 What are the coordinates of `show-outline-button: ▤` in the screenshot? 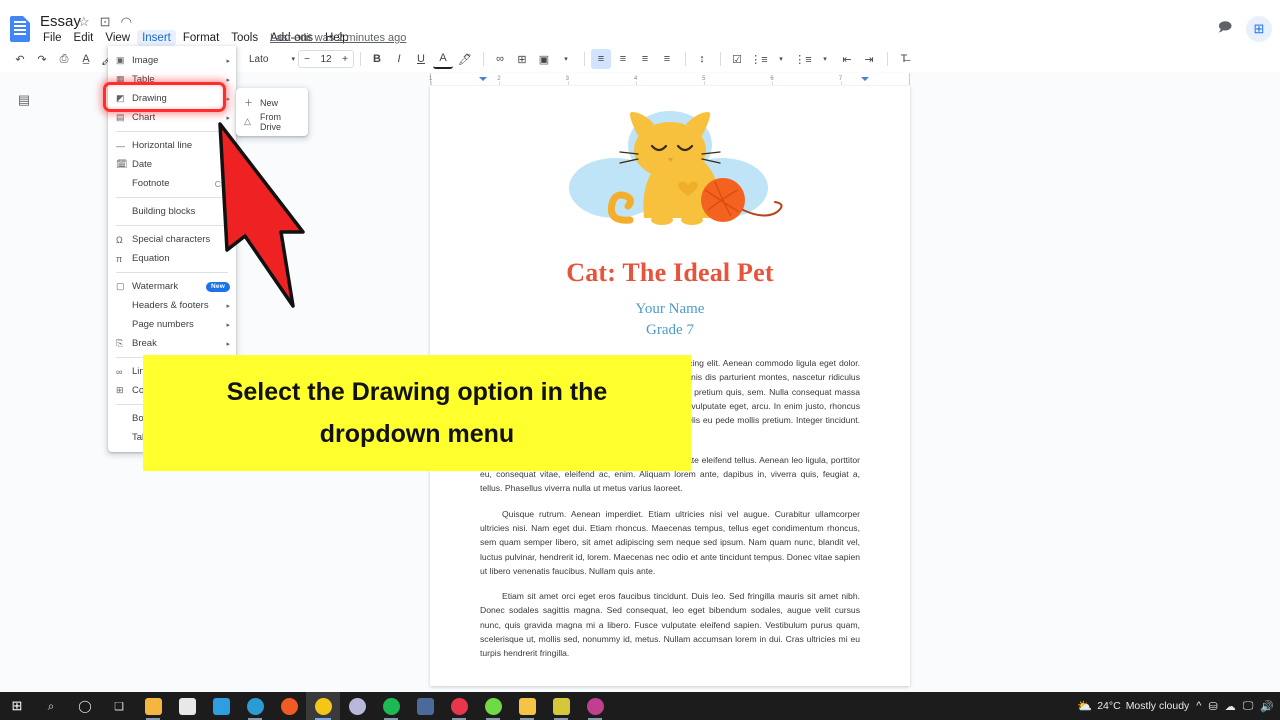 It's located at (24, 100).